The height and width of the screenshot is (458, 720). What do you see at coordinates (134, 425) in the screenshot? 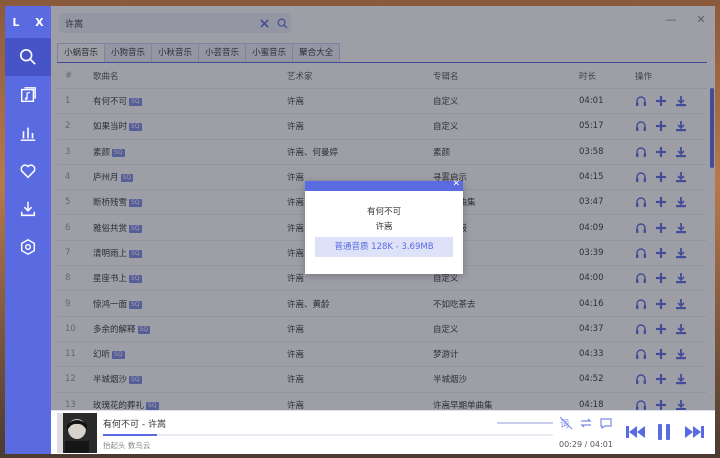
I see `now-playing-title: 有何不可 - 许嵩` at bounding box center [134, 425].